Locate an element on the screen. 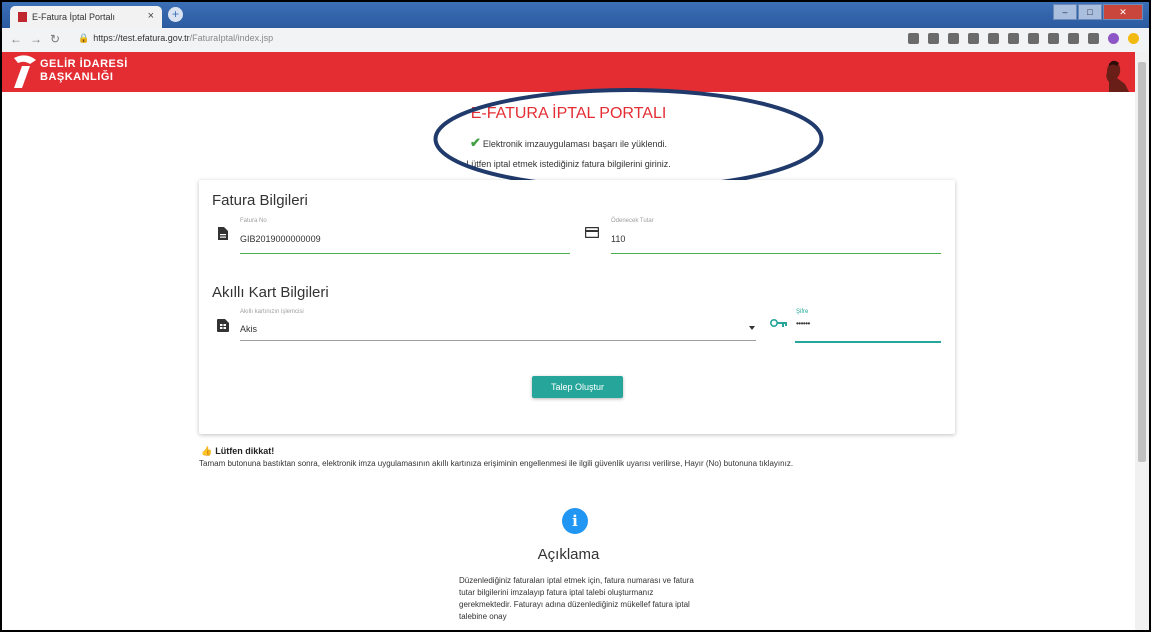  scrollbar-thumb is located at coordinates (1142, 262).